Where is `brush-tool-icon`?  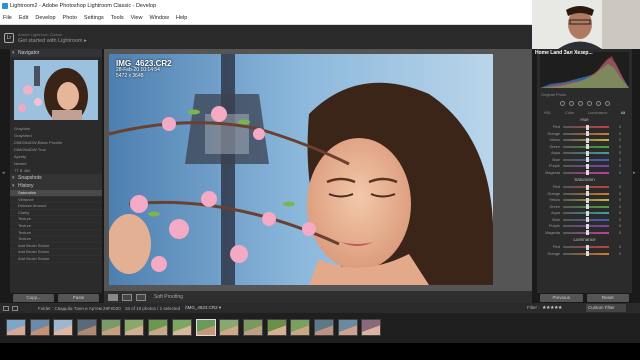 brush-tool-icon is located at coordinates (607, 103).